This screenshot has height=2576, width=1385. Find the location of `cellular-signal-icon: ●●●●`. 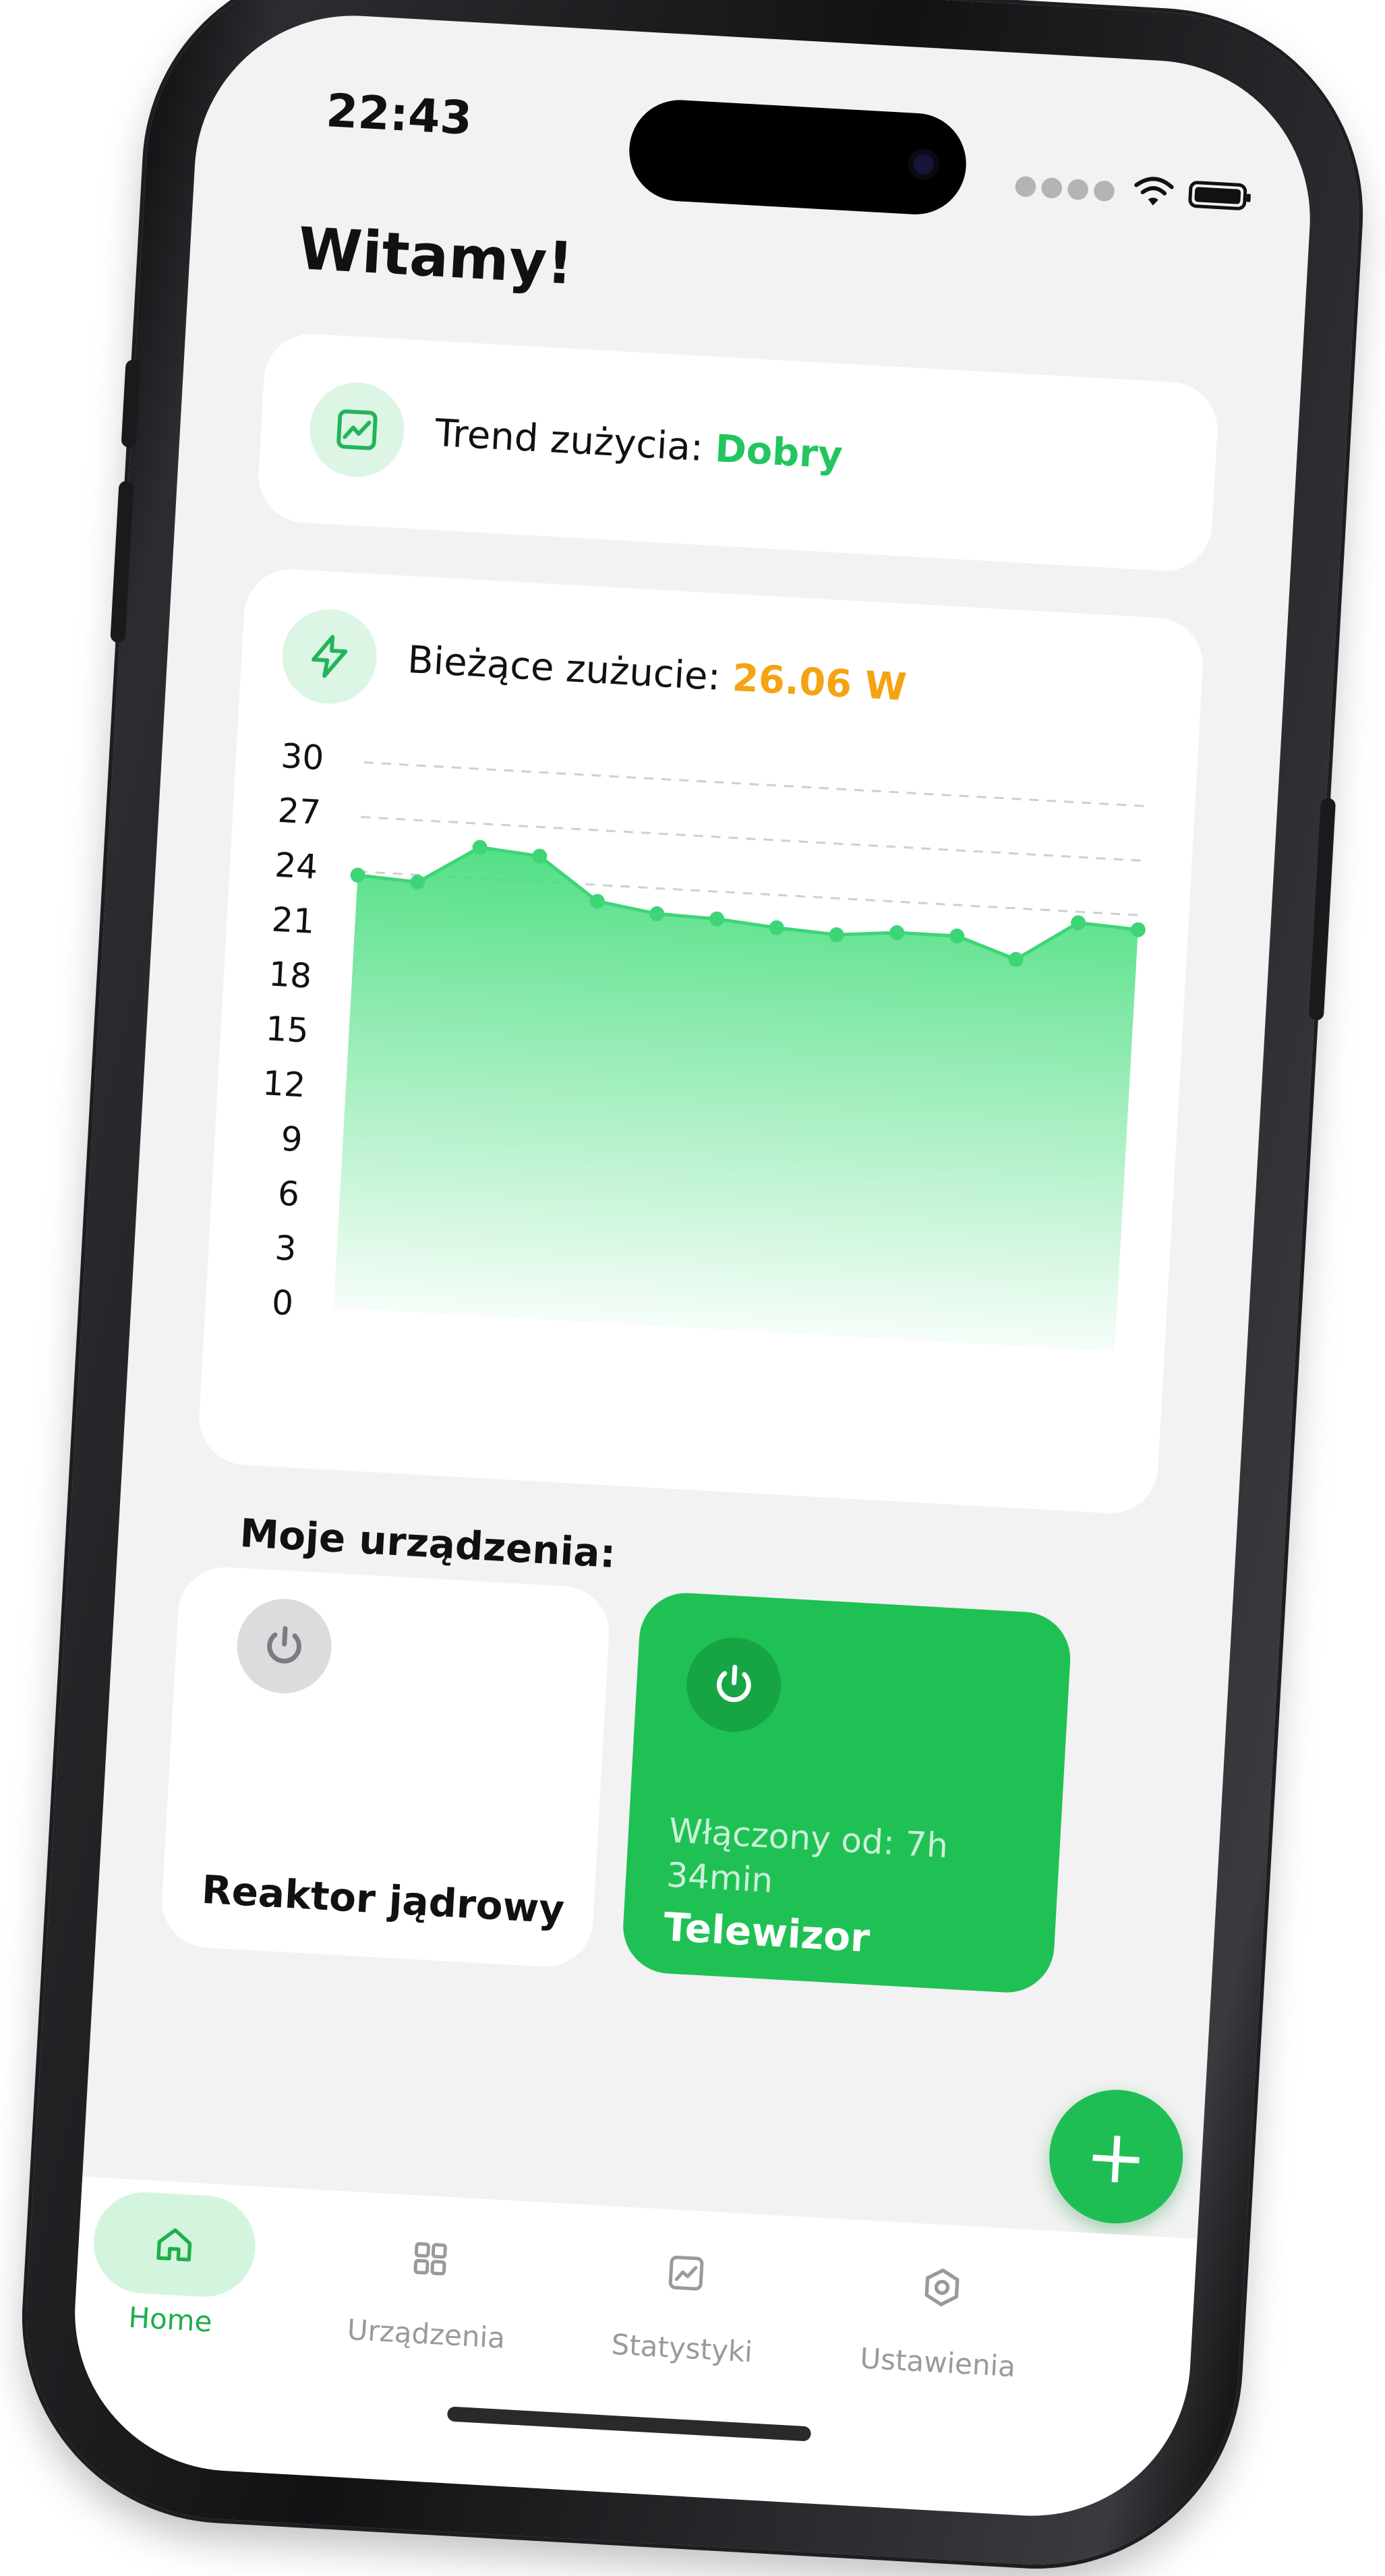

cellular-signal-icon: ●●●● is located at coordinates (1066, 187).